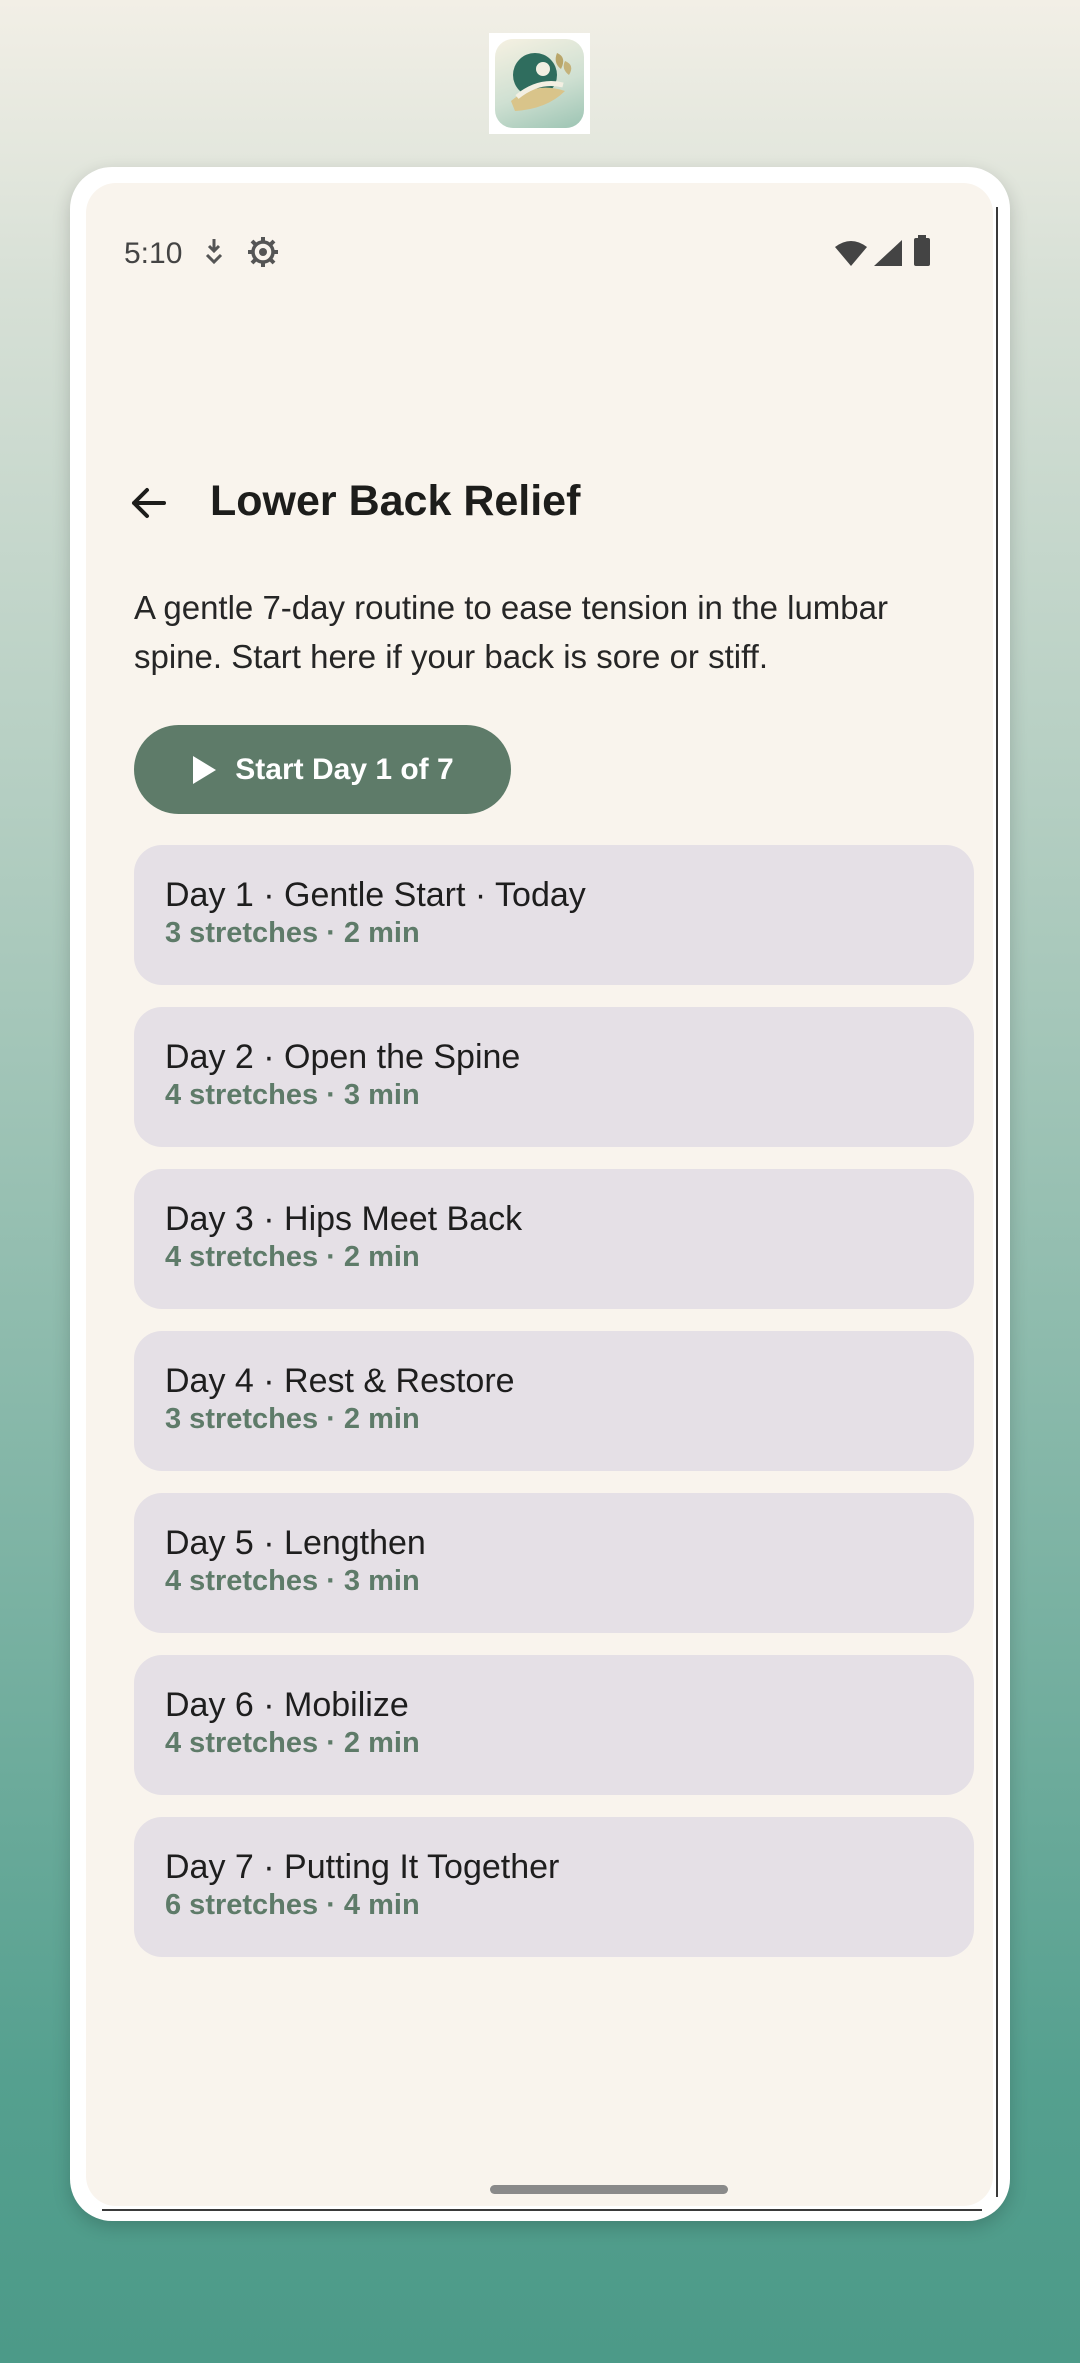  Describe the element at coordinates (375, 895) in the screenshot. I see `day-title: Day 1 · Gentle Start · Today` at that location.